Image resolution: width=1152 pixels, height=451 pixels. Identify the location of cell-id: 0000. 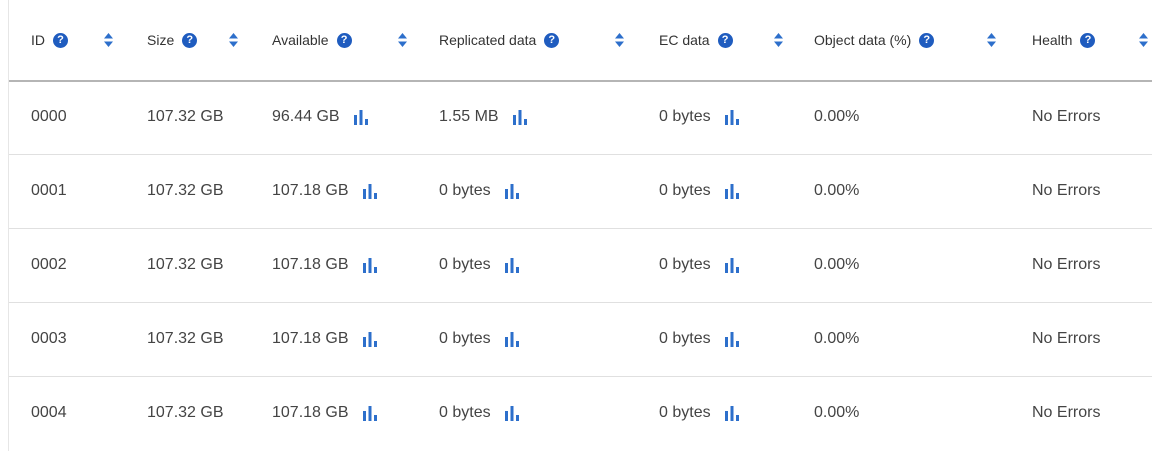
(49, 117).